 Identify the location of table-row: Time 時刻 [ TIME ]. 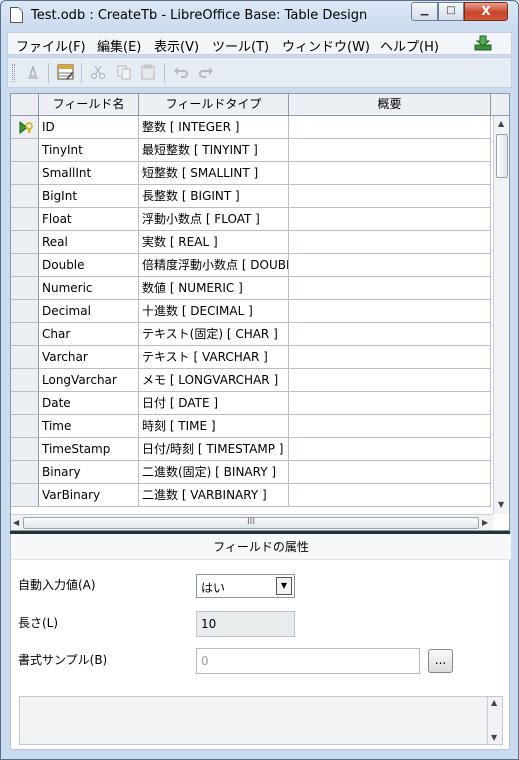
(251, 426).